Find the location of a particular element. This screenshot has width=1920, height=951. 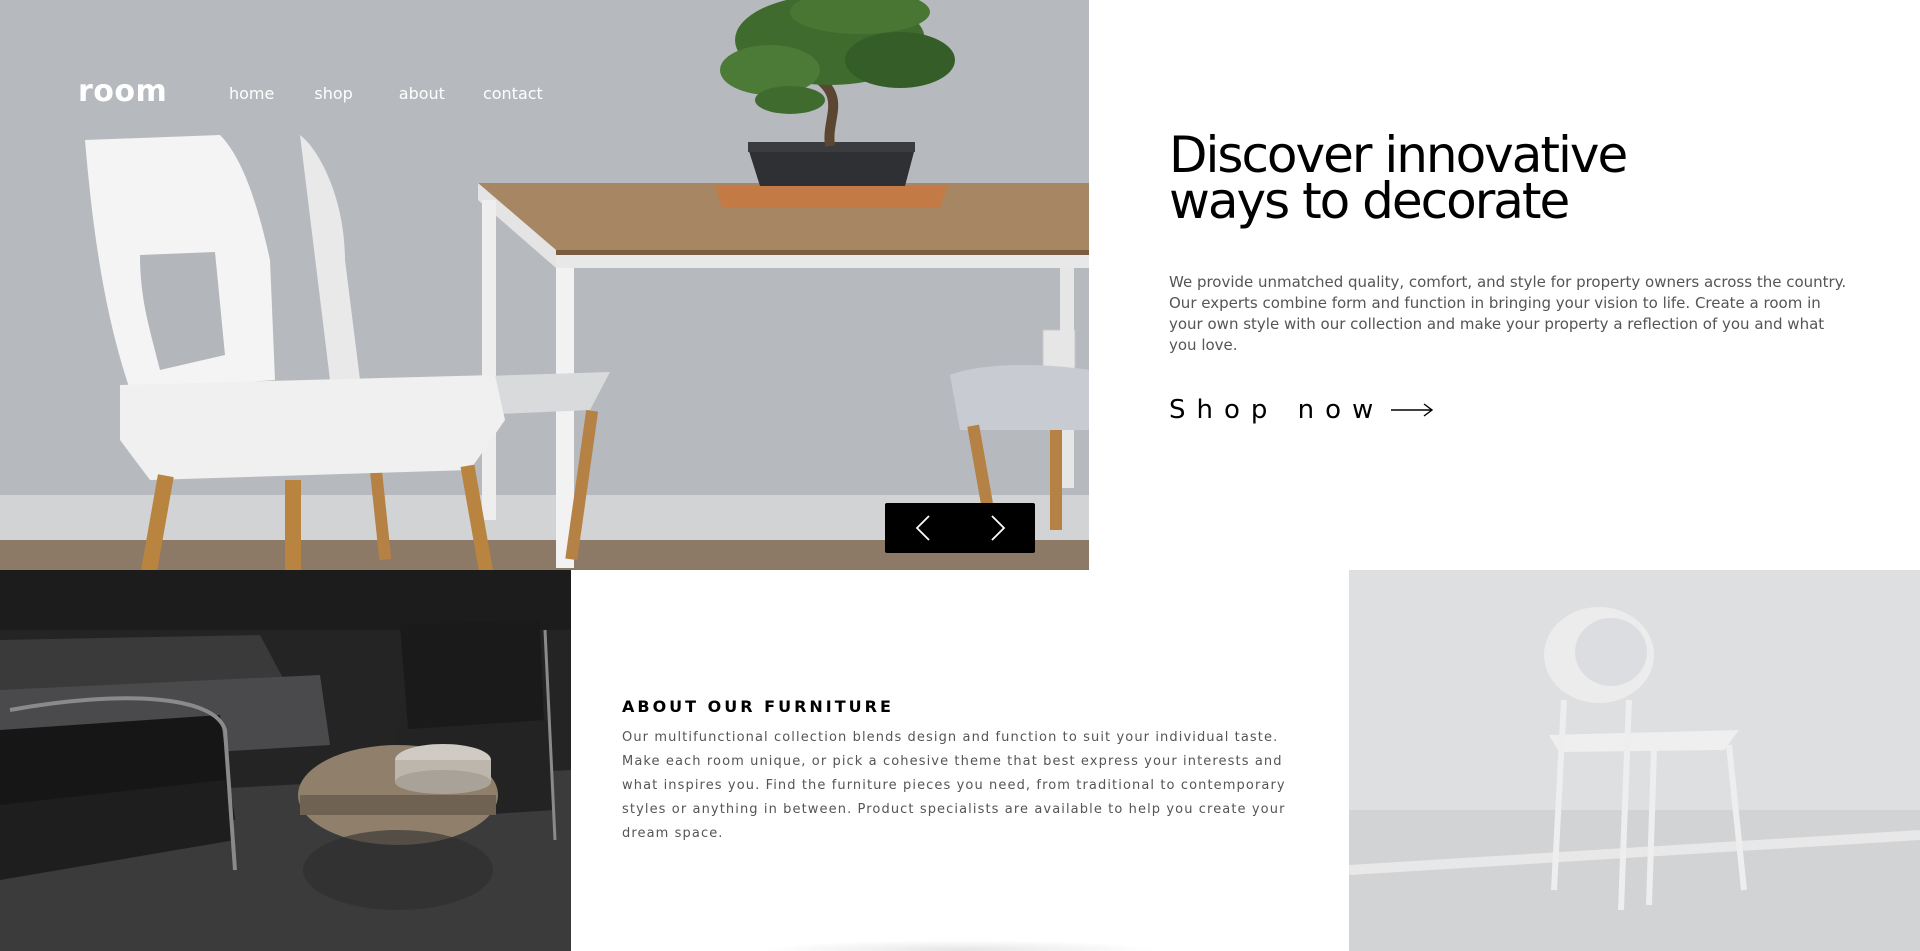

dark-room-illustration is located at coordinates (285, 760).